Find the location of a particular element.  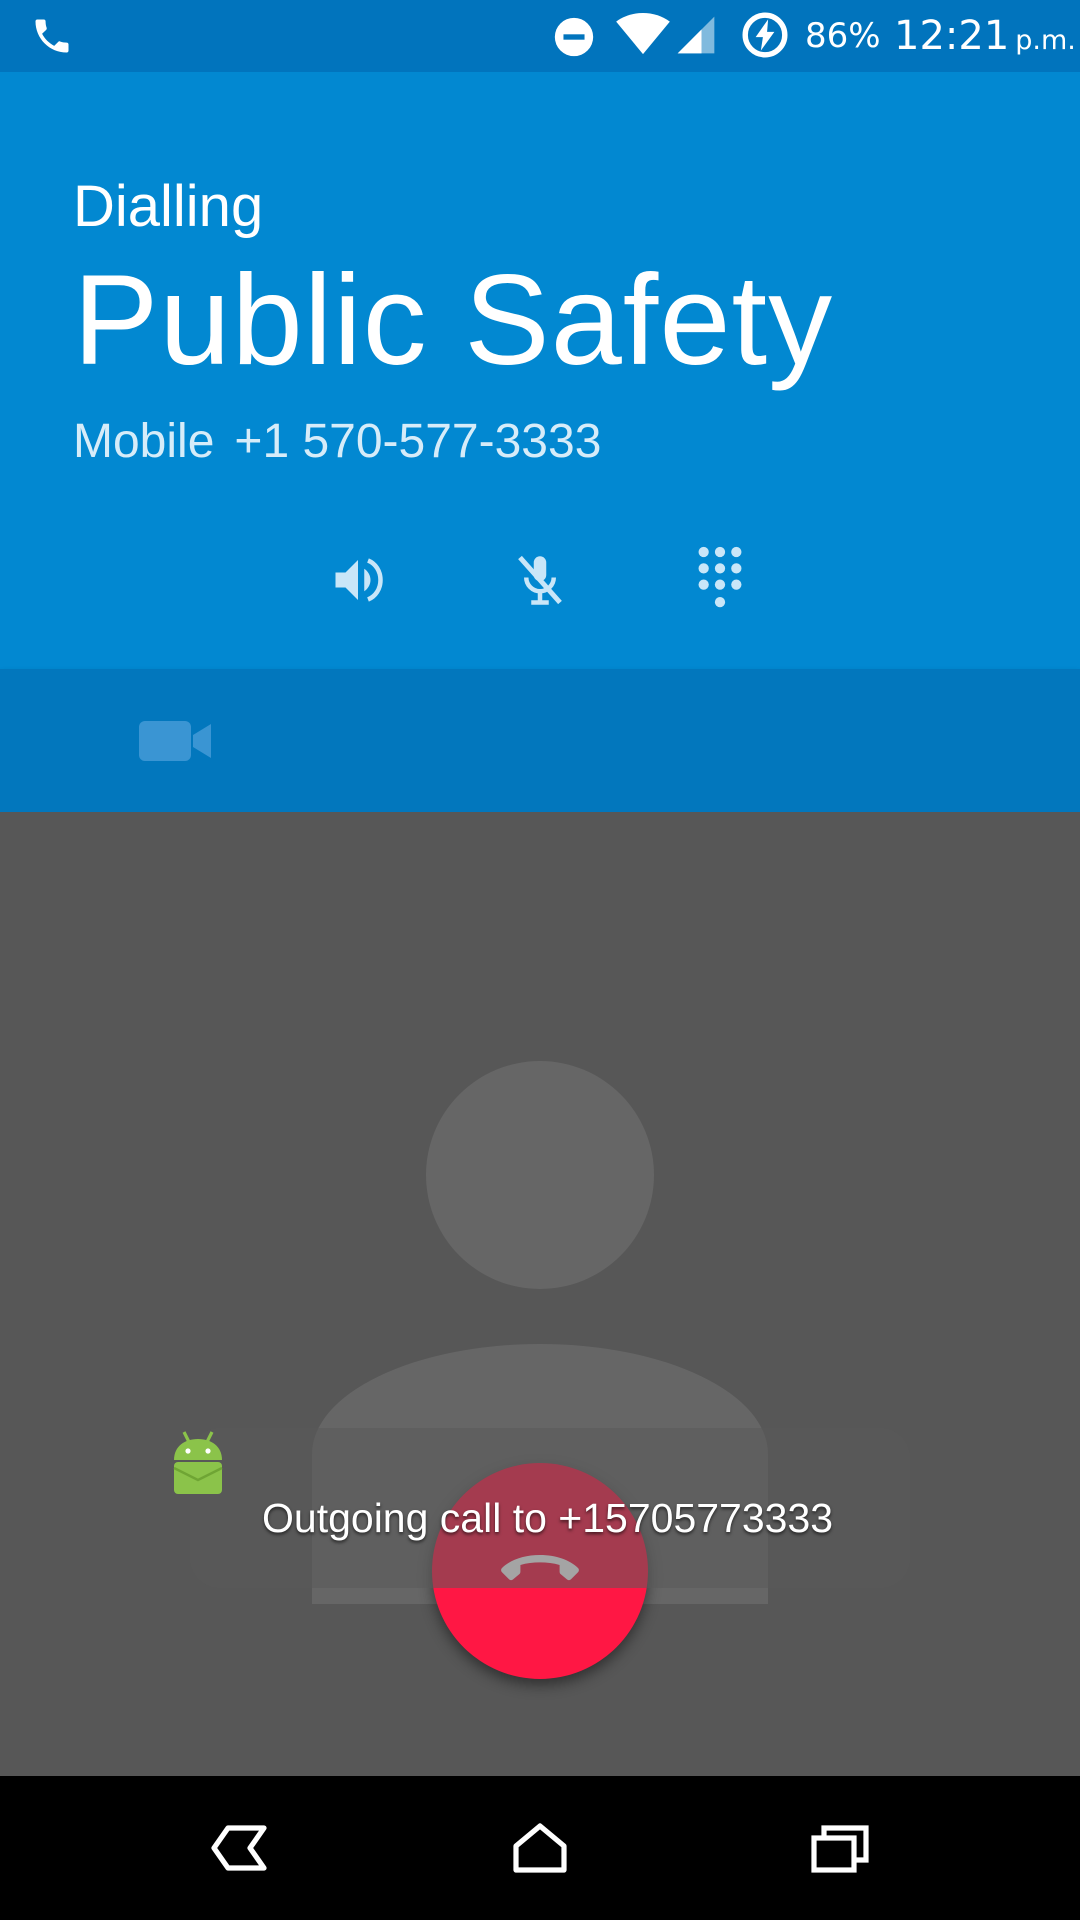

contact-name: Public Safety is located at coordinates (453, 320).